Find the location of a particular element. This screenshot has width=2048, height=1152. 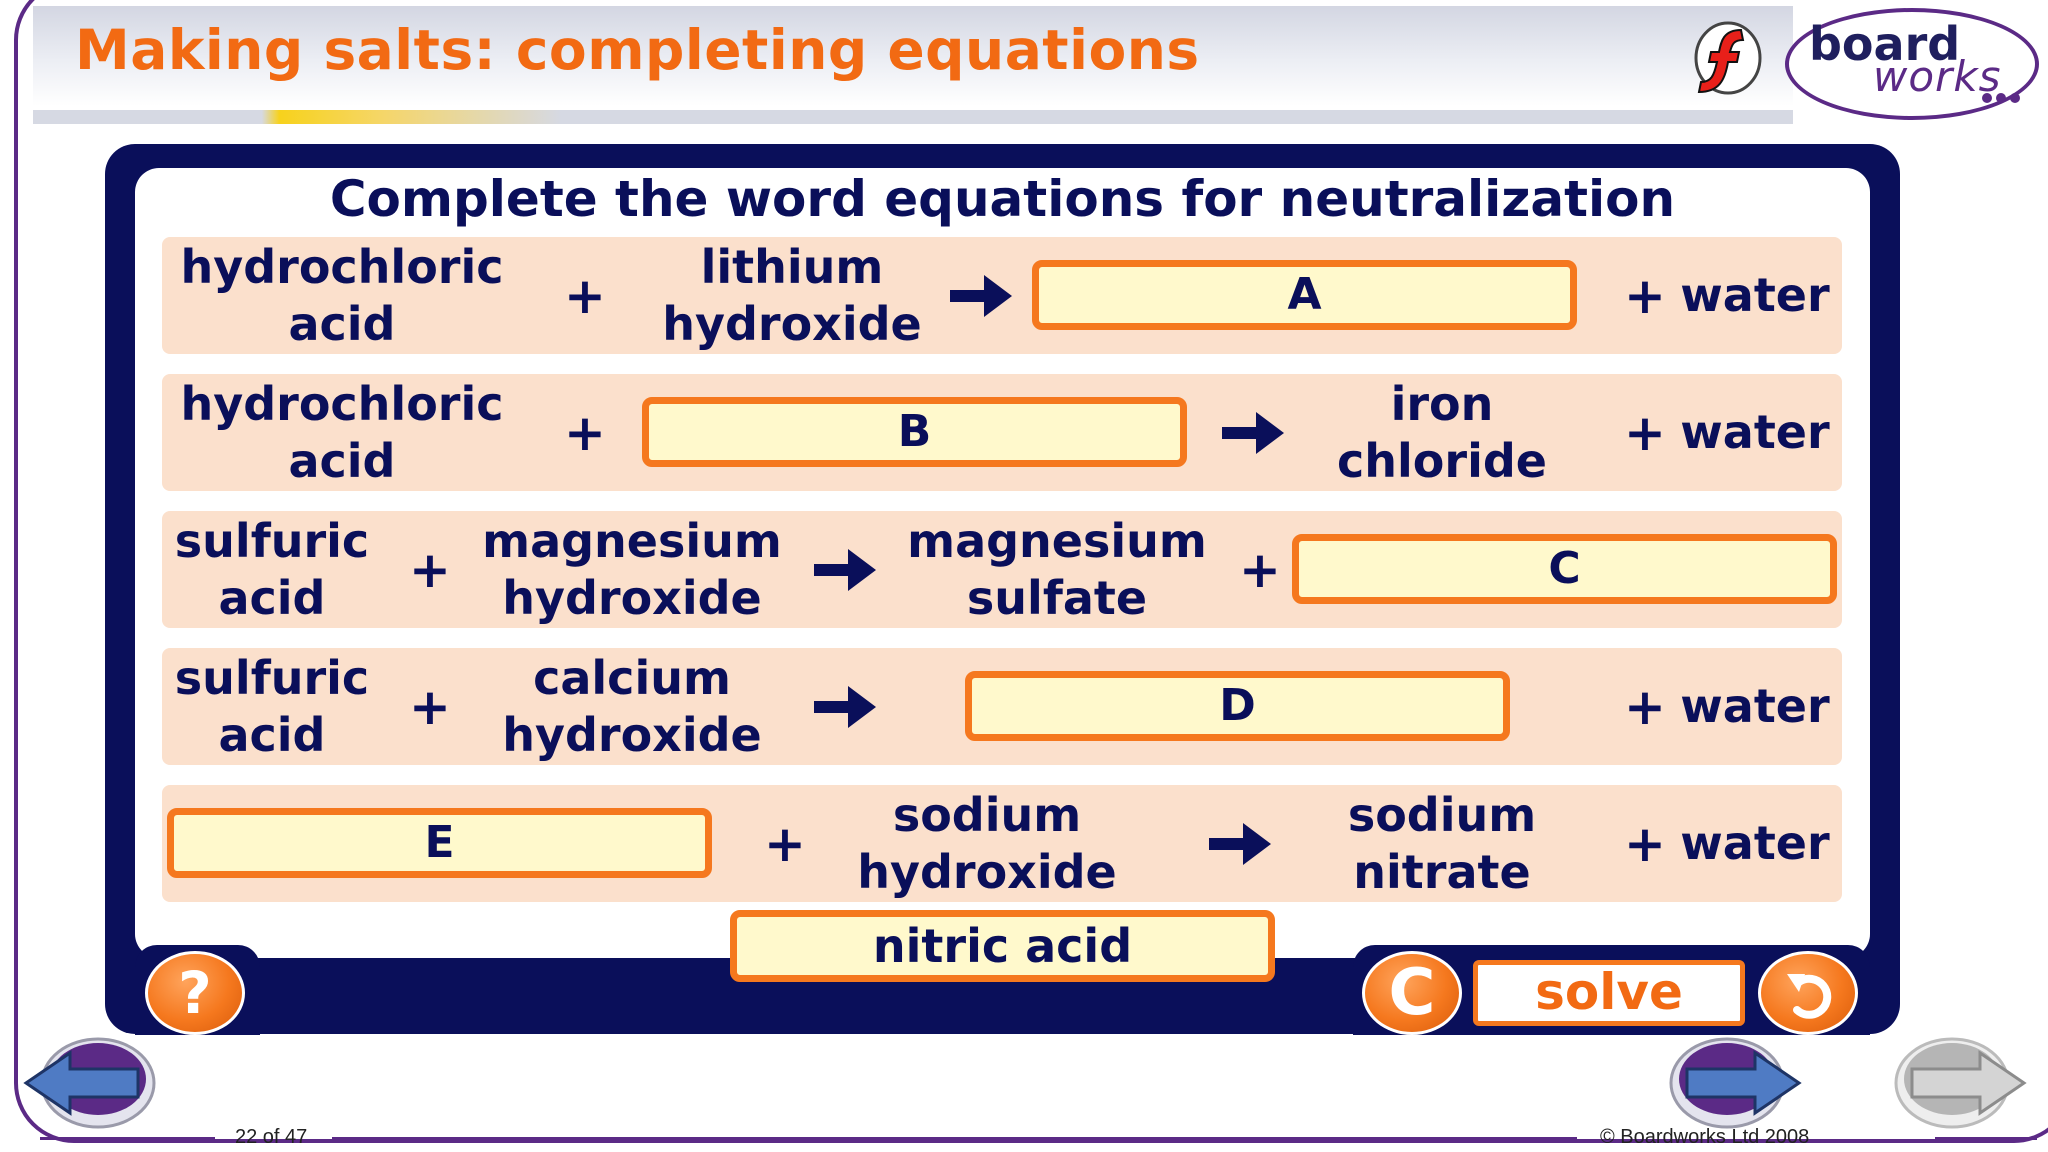

flash-f-icon is located at coordinates (1728, 58).